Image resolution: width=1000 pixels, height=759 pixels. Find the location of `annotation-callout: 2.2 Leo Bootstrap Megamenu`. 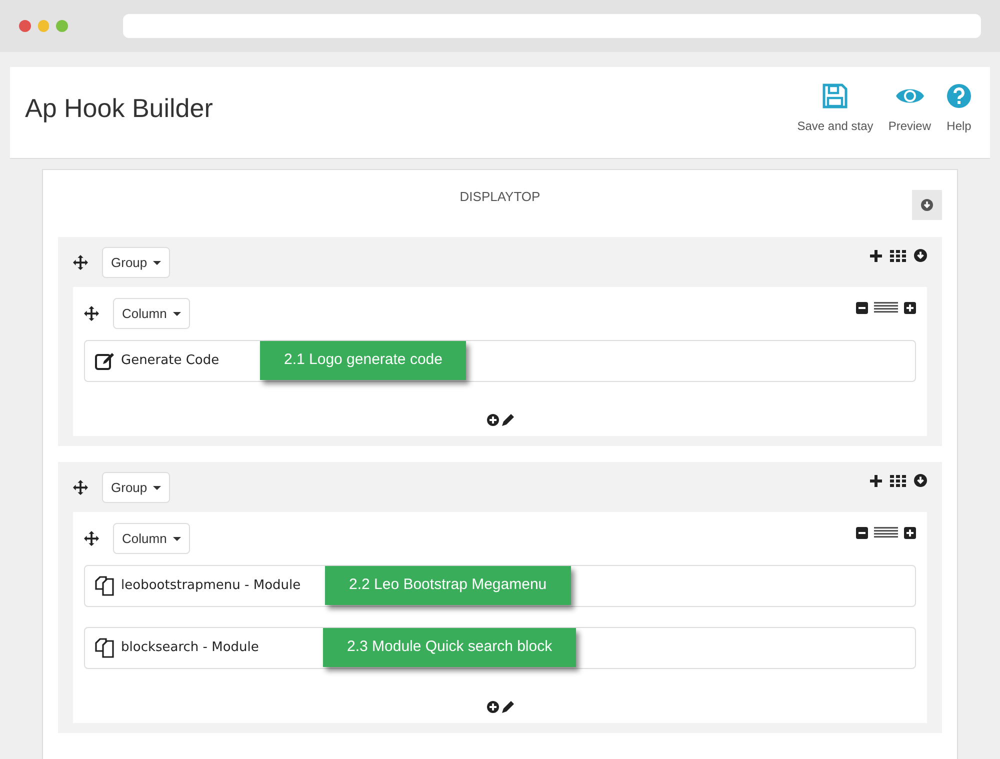

annotation-callout: 2.2 Leo Bootstrap Megamenu is located at coordinates (448, 585).